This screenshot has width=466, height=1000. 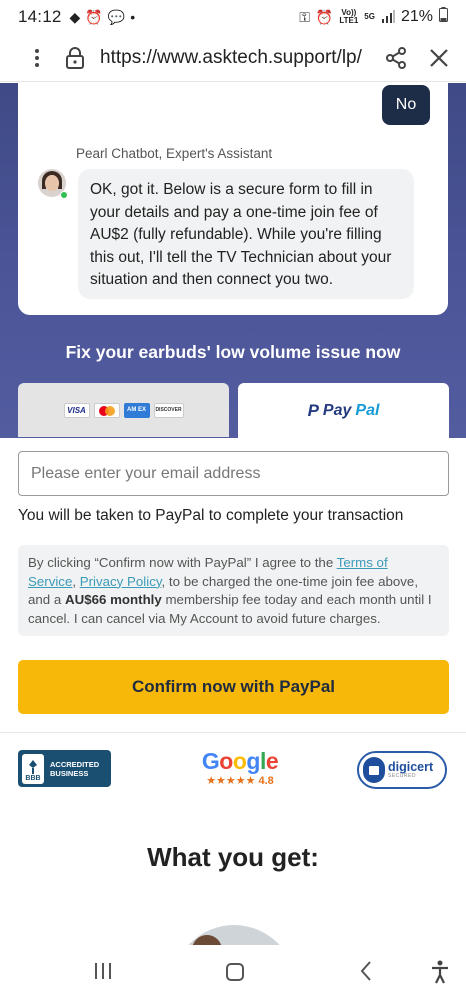 I want to click on battery-percent: 21%, so click(x=416, y=16).